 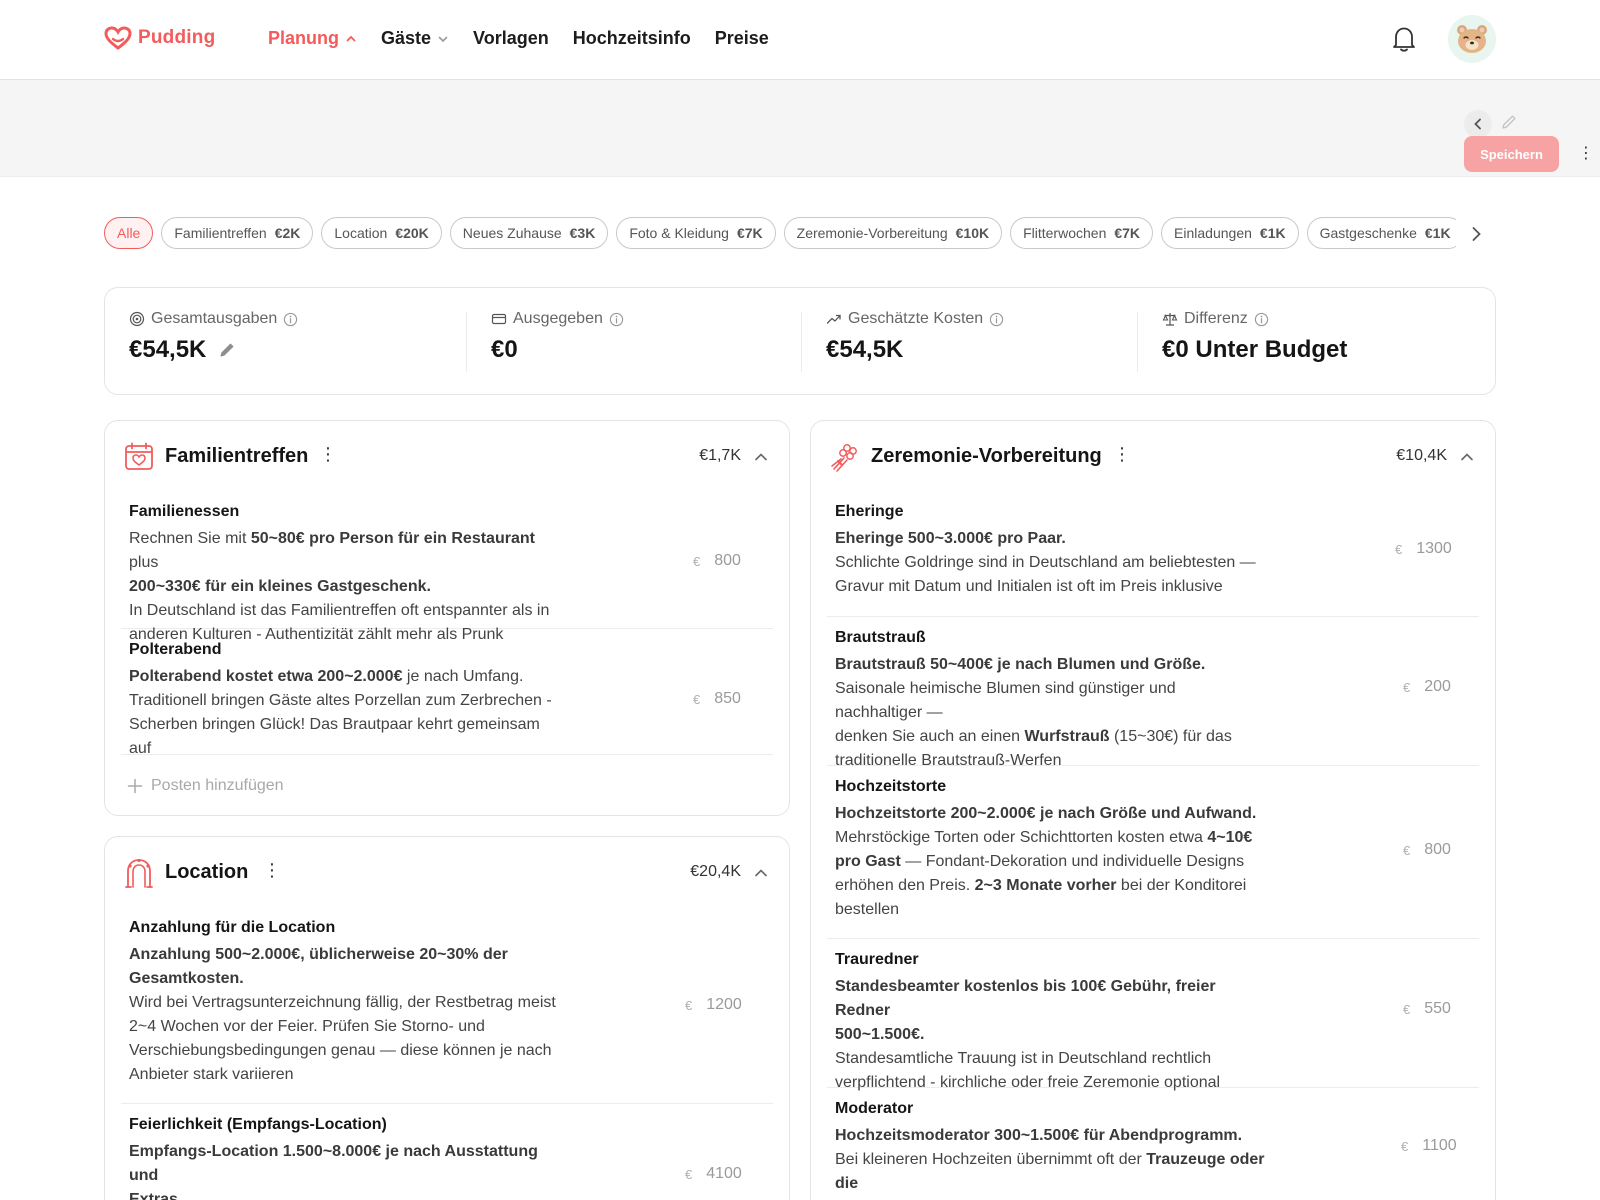 What do you see at coordinates (1509, 122) in the screenshot?
I see `pencil-icon` at bounding box center [1509, 122].